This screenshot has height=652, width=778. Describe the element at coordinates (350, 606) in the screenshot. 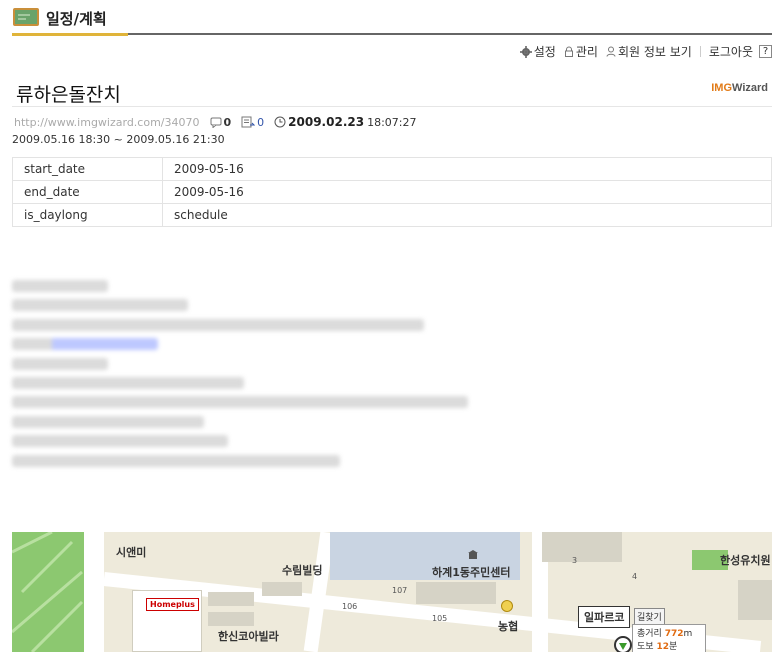

I see `map-number: 106` at that location.